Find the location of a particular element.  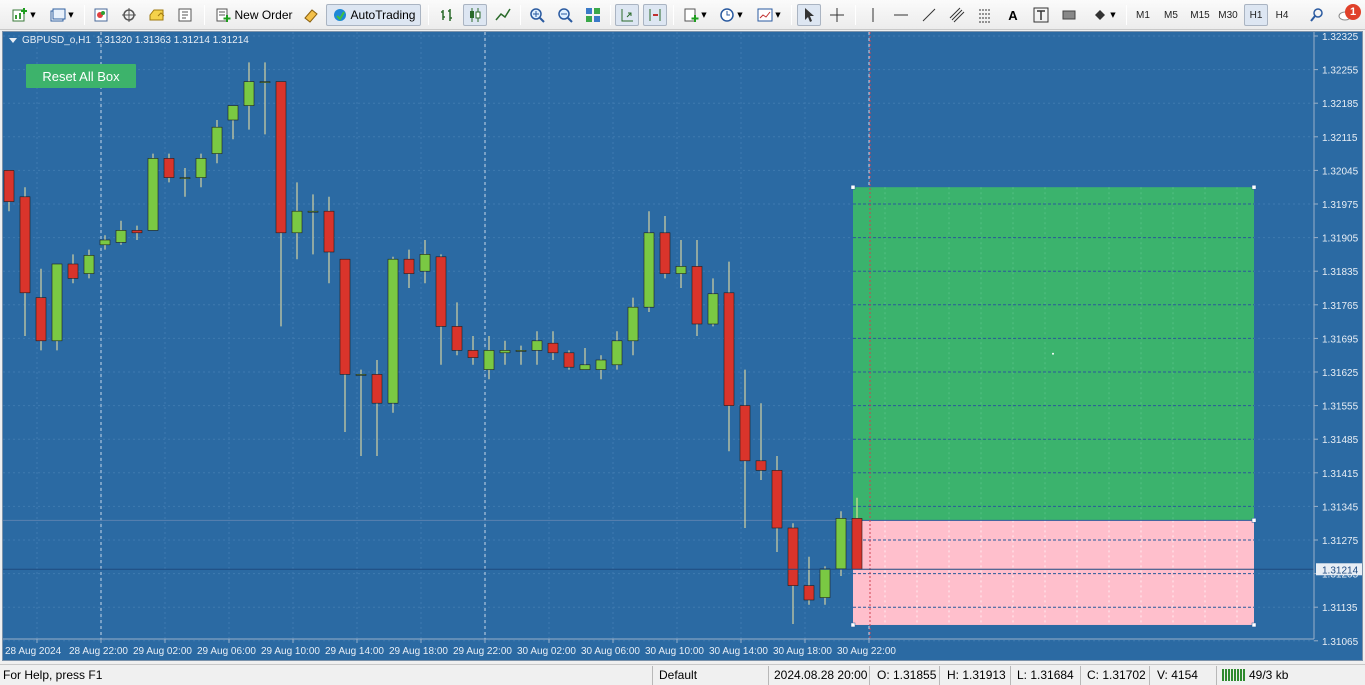

search-button is located at coordinates (1317, 15).